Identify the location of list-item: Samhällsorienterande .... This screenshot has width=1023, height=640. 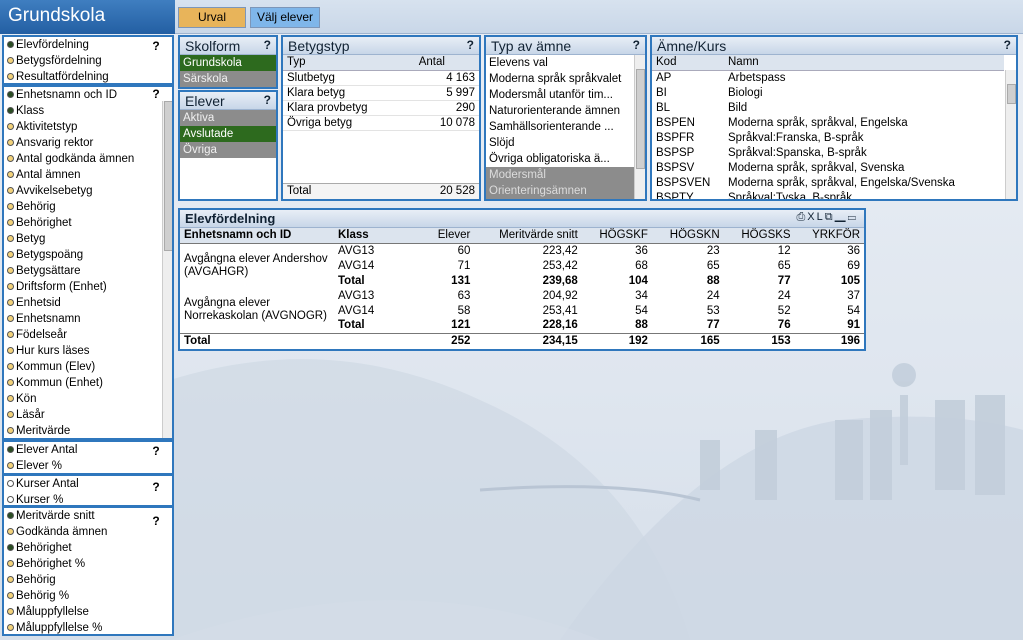
(565, 127).